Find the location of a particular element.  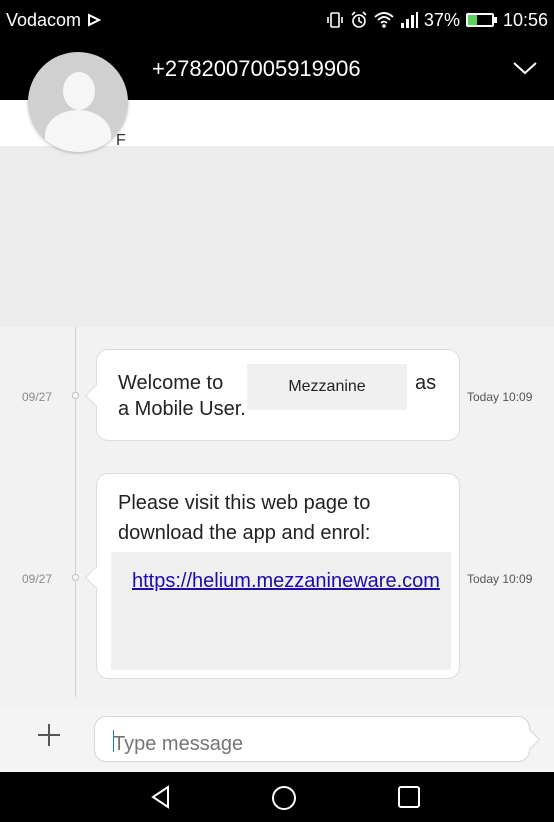

message-link: https://helium.mezzanineware.com is located at coordinates (287, 581).